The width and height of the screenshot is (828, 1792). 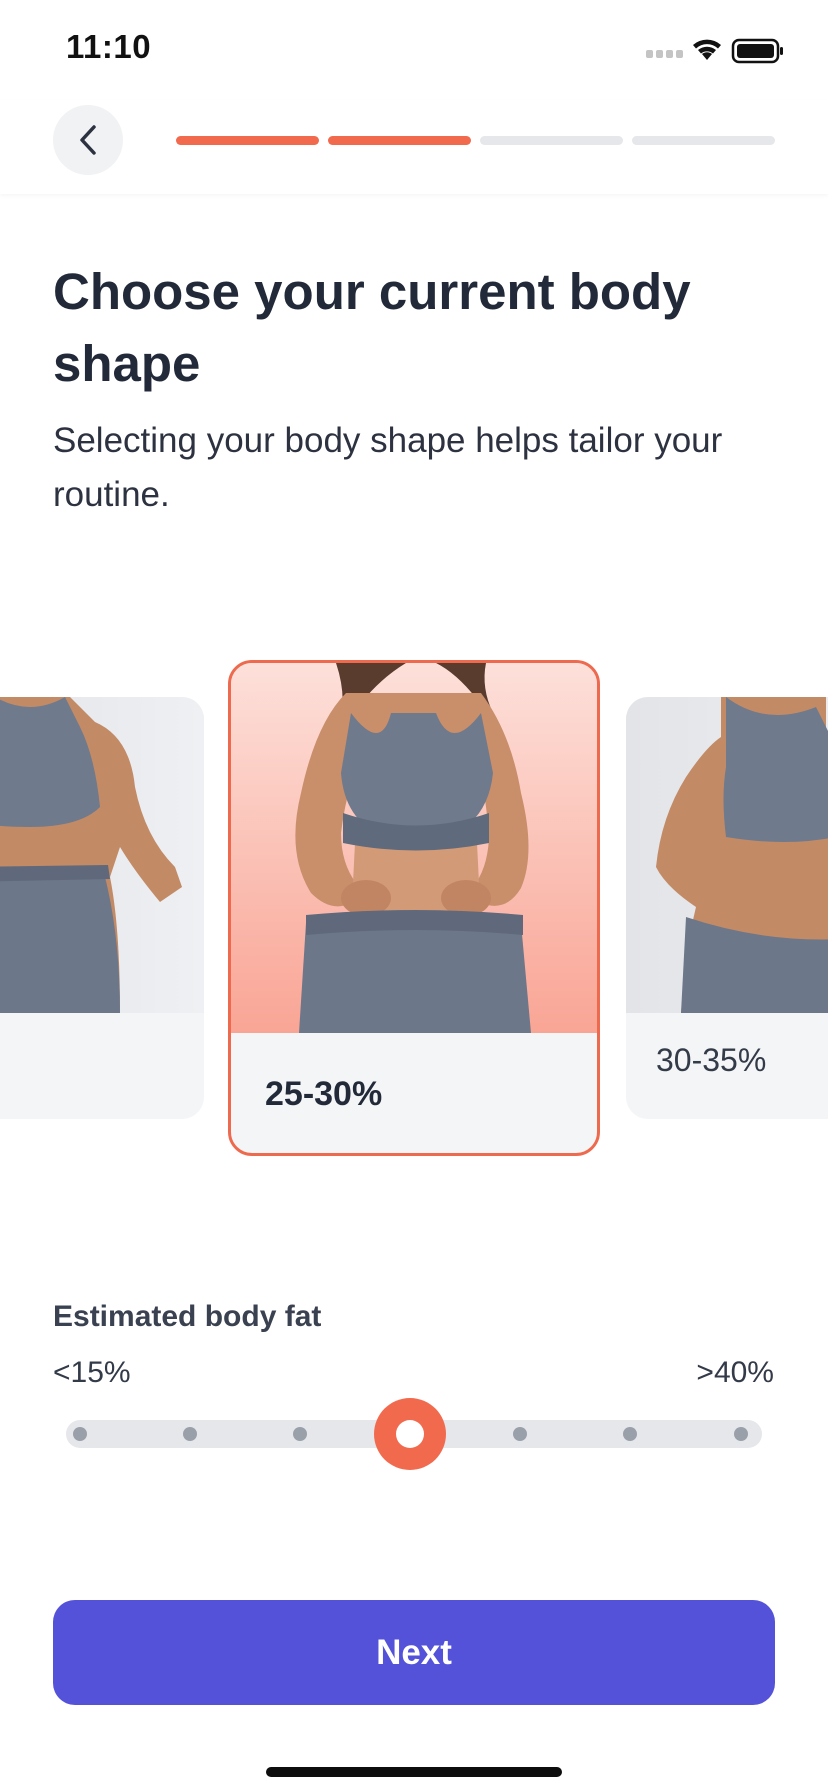 What do you see at coordinates (707, 49) in the screenshot?
I see `wifi-icon` at bounding box center [707, 49].